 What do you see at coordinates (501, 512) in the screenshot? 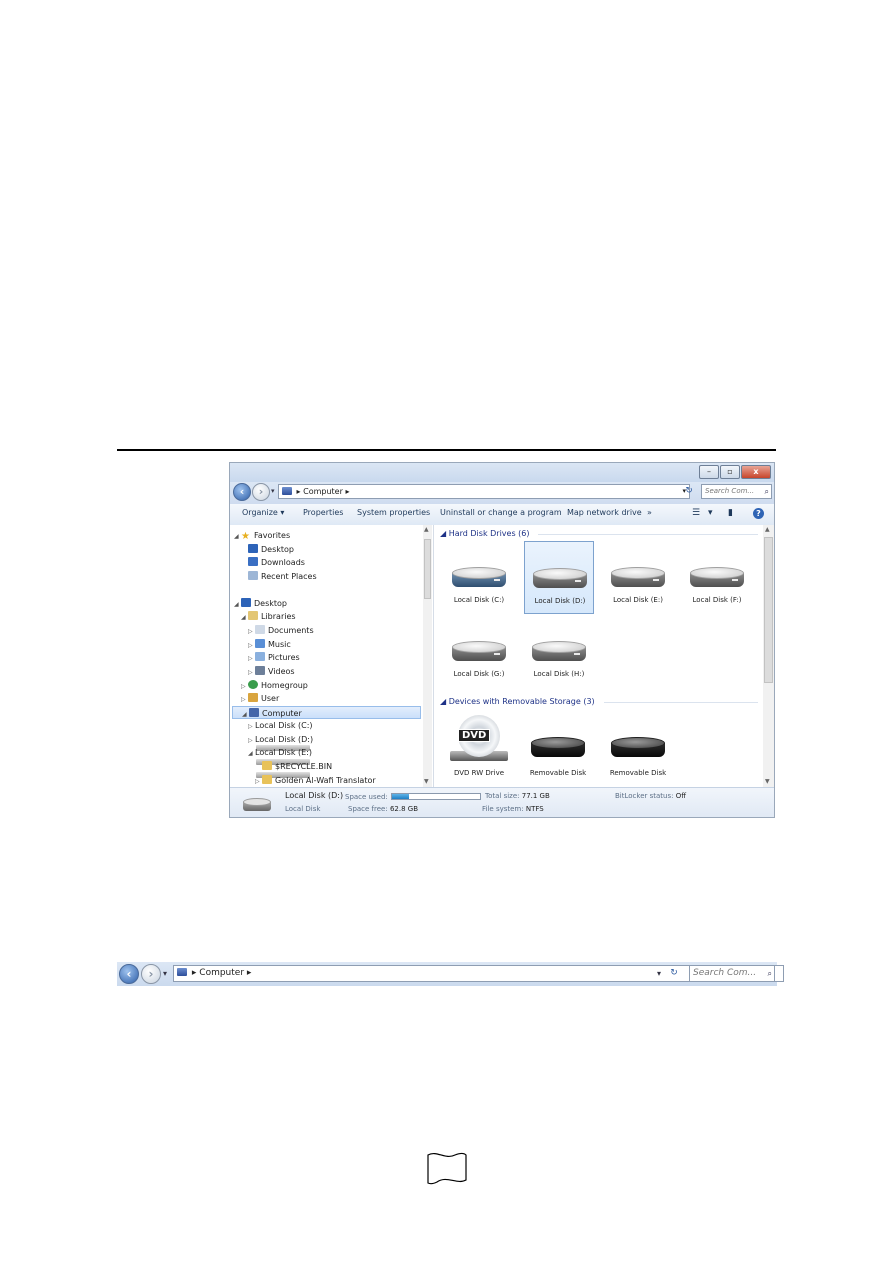
I see `uninstall-program-button: Uninstall or change a program` at bounding box center [501, 512].